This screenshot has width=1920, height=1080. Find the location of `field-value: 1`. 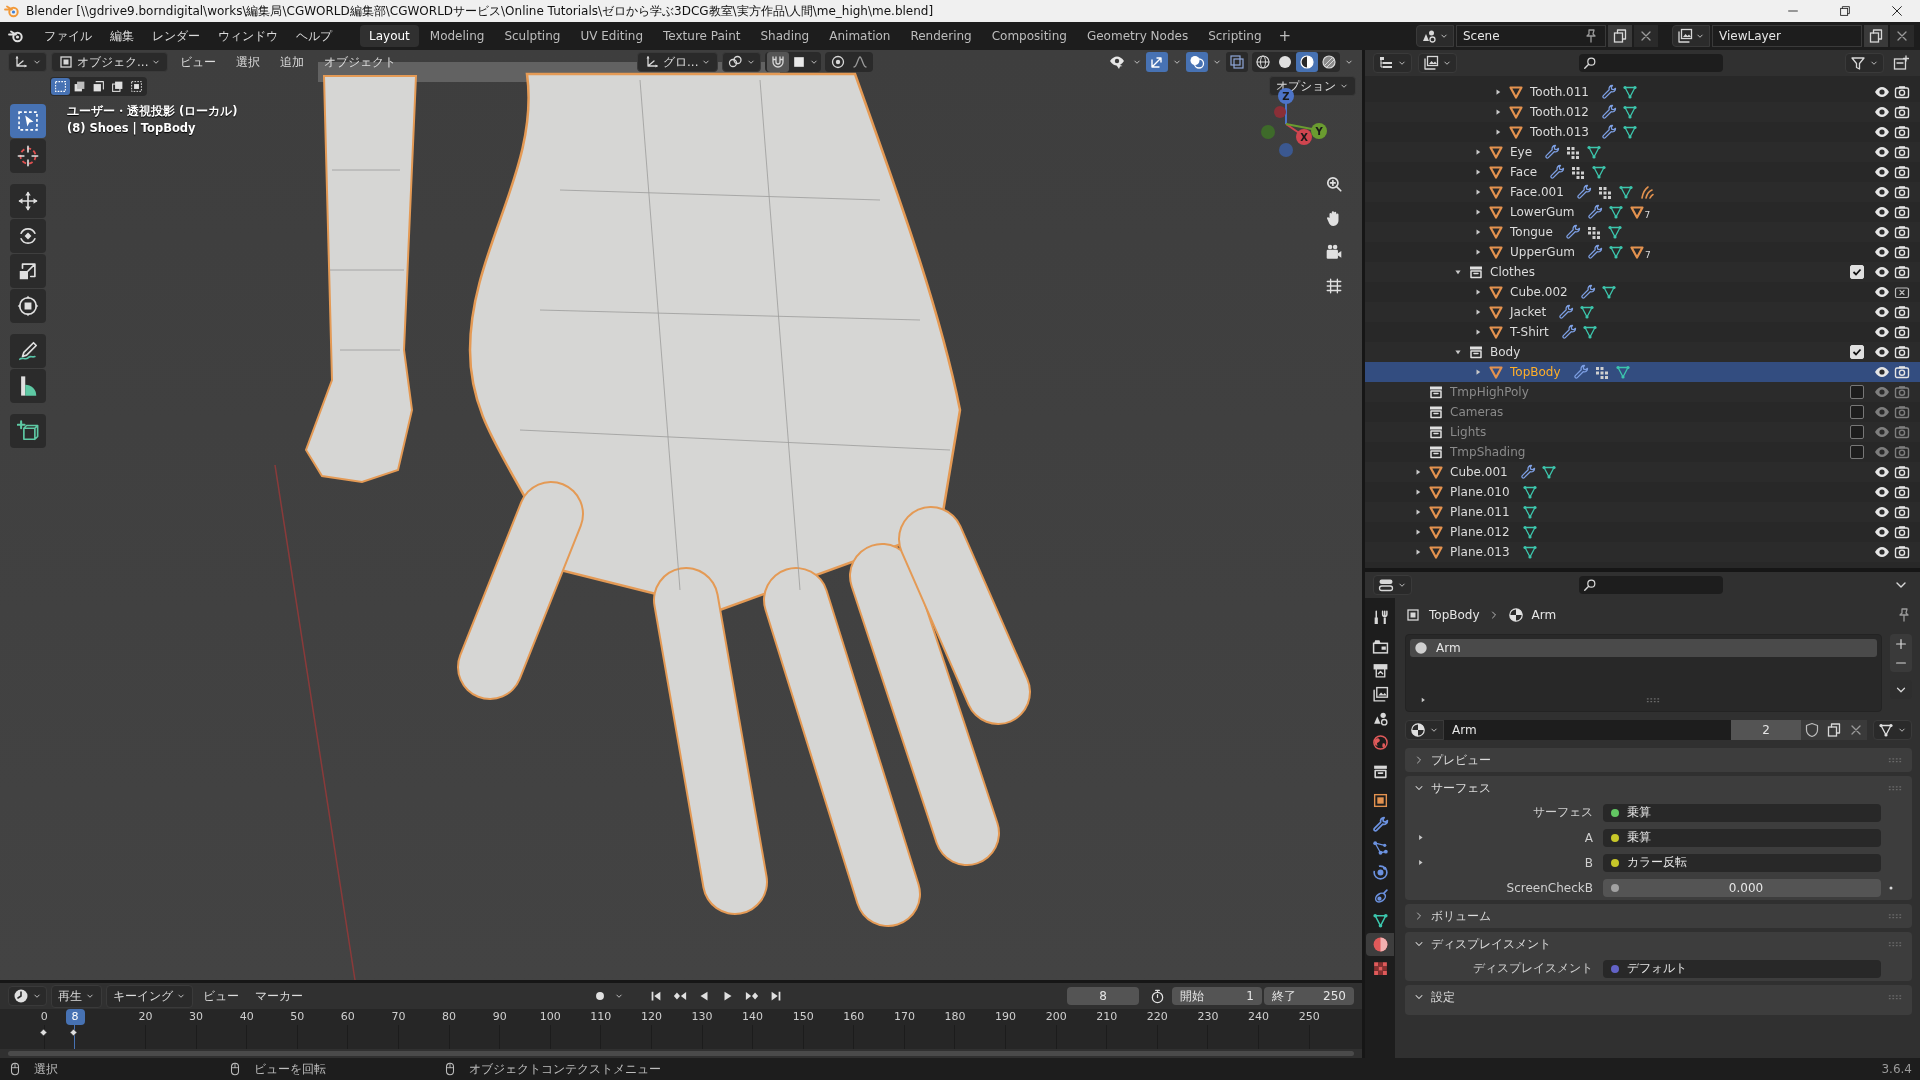

field-value: 1 is located at coordinates (1250, 996).